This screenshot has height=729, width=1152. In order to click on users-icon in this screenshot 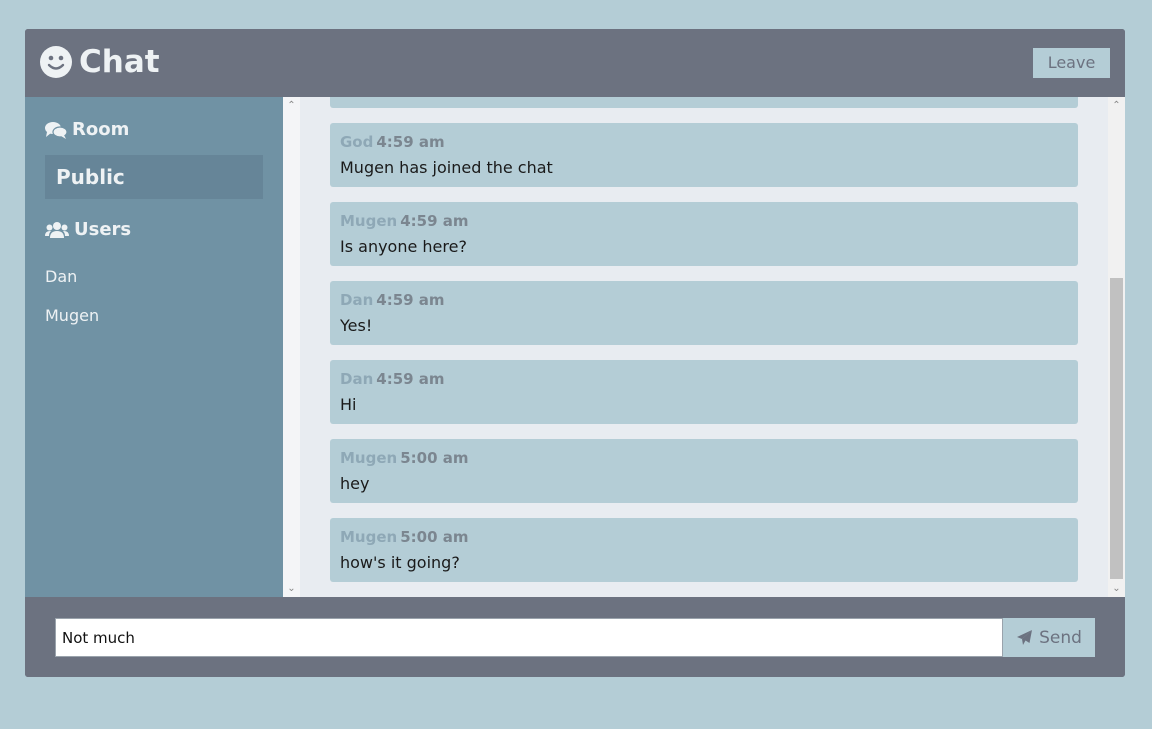, I will do `click(57, 229)`.